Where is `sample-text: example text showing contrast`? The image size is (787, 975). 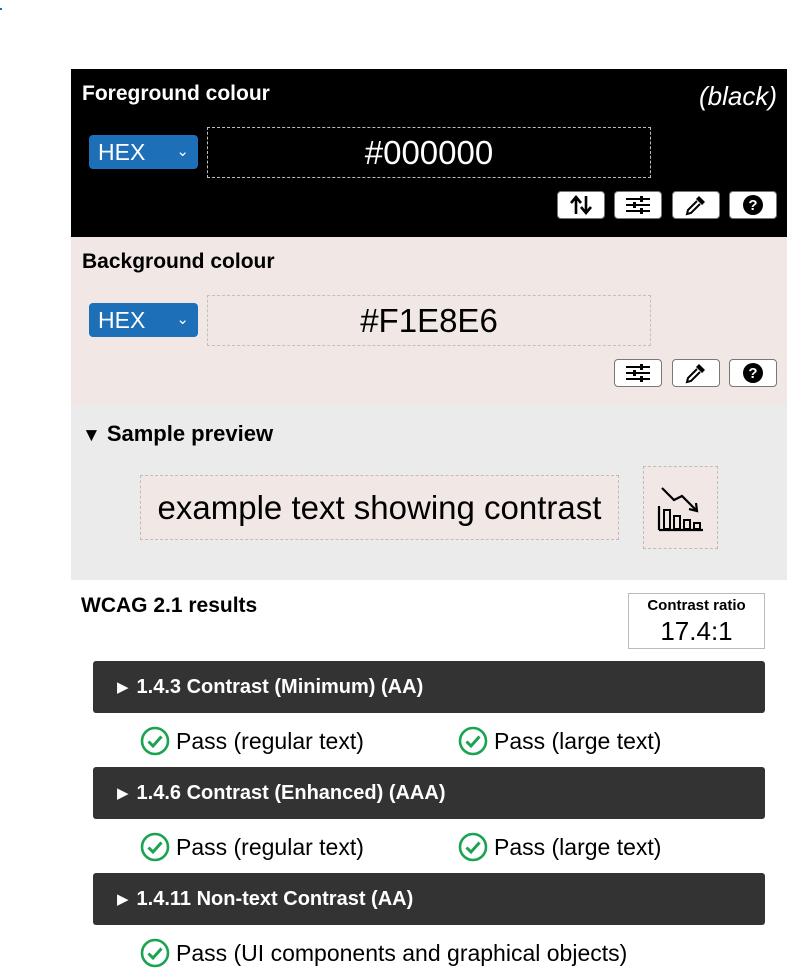
sample-text: example text showing contrast is located at coordinates (379, 507).